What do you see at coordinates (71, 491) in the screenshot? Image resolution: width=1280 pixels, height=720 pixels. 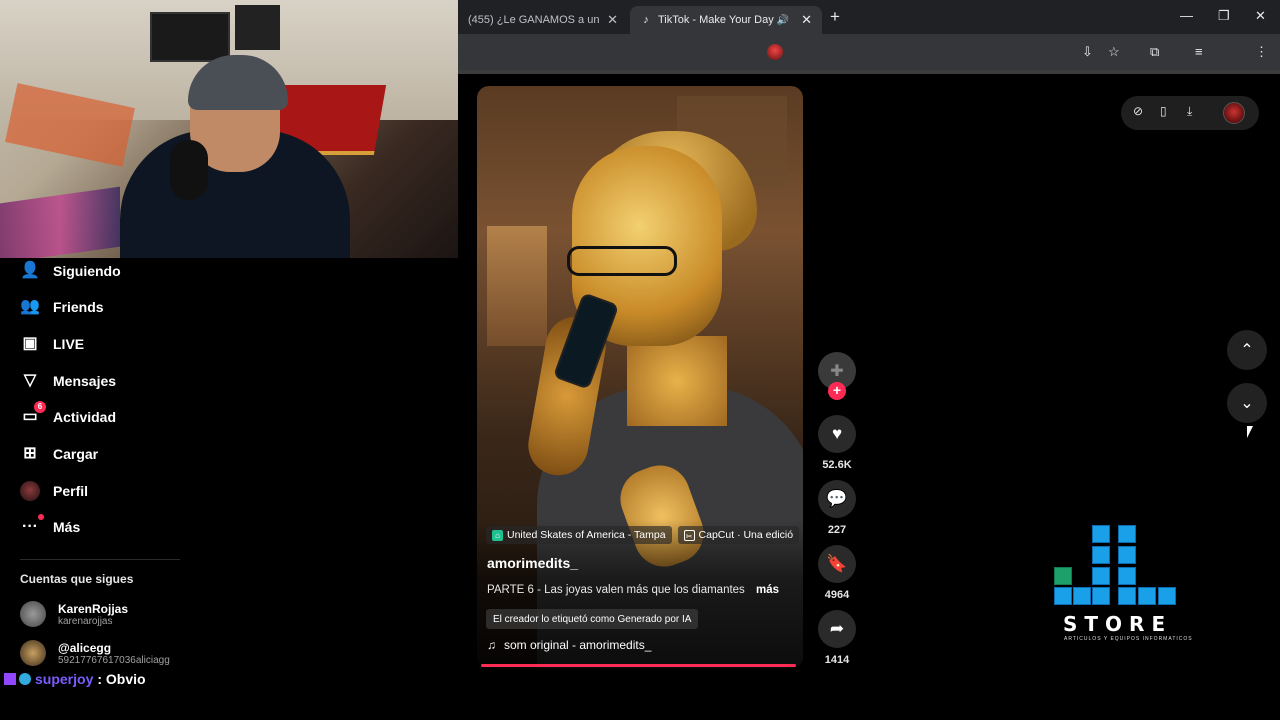 I see `sidebar-item-label: Perfil` at bounding box center [71, 491].